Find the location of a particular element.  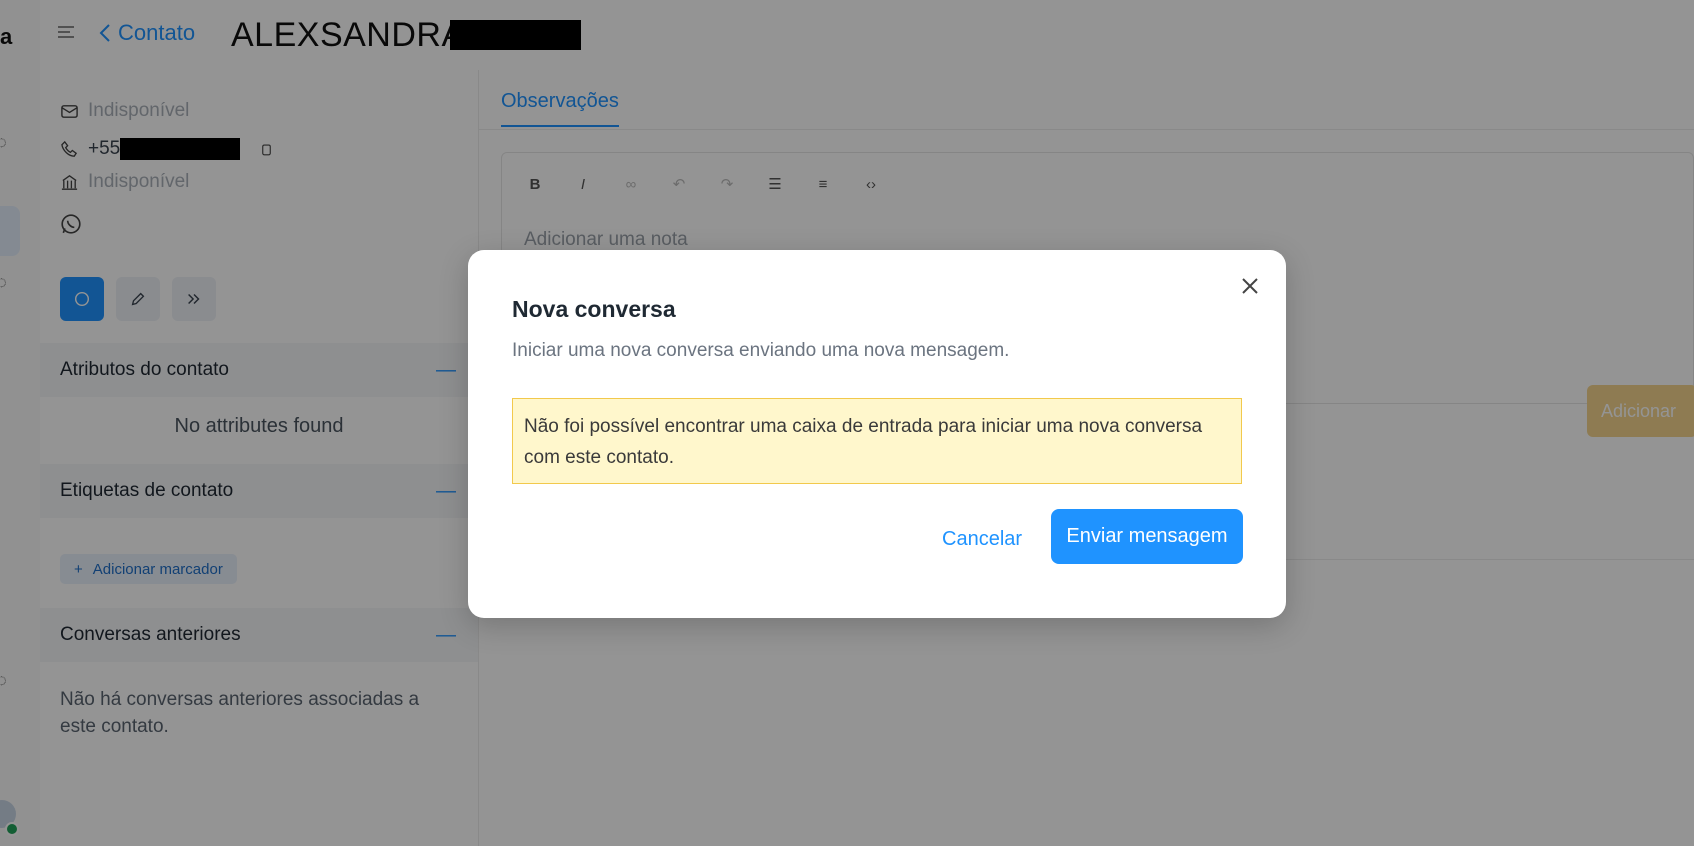

close-icon is located at coordinates (1250, 286).